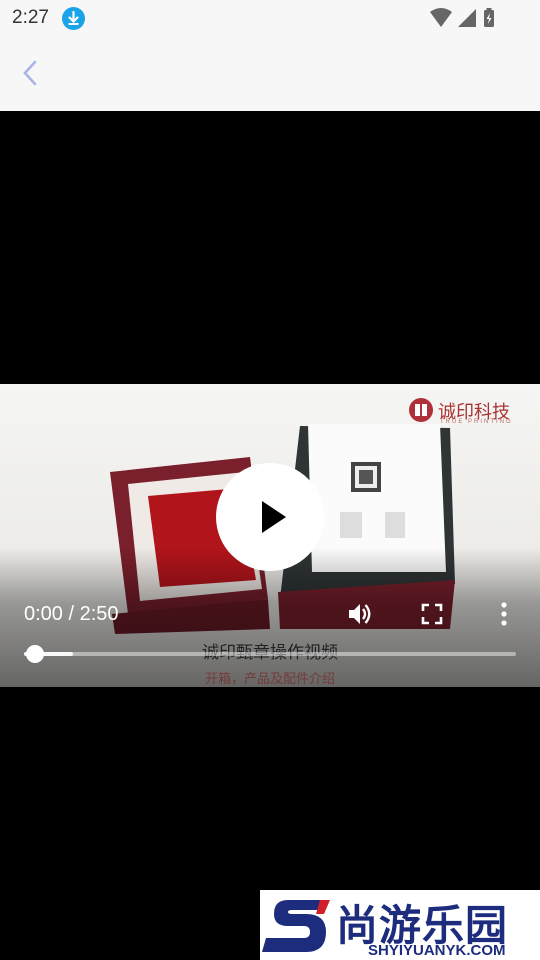 This screenshot has width=540, height=960. What do you see at coordinates (73, 18) in the screenshot?
I see `download-icon` at bounding box center [73, 18].